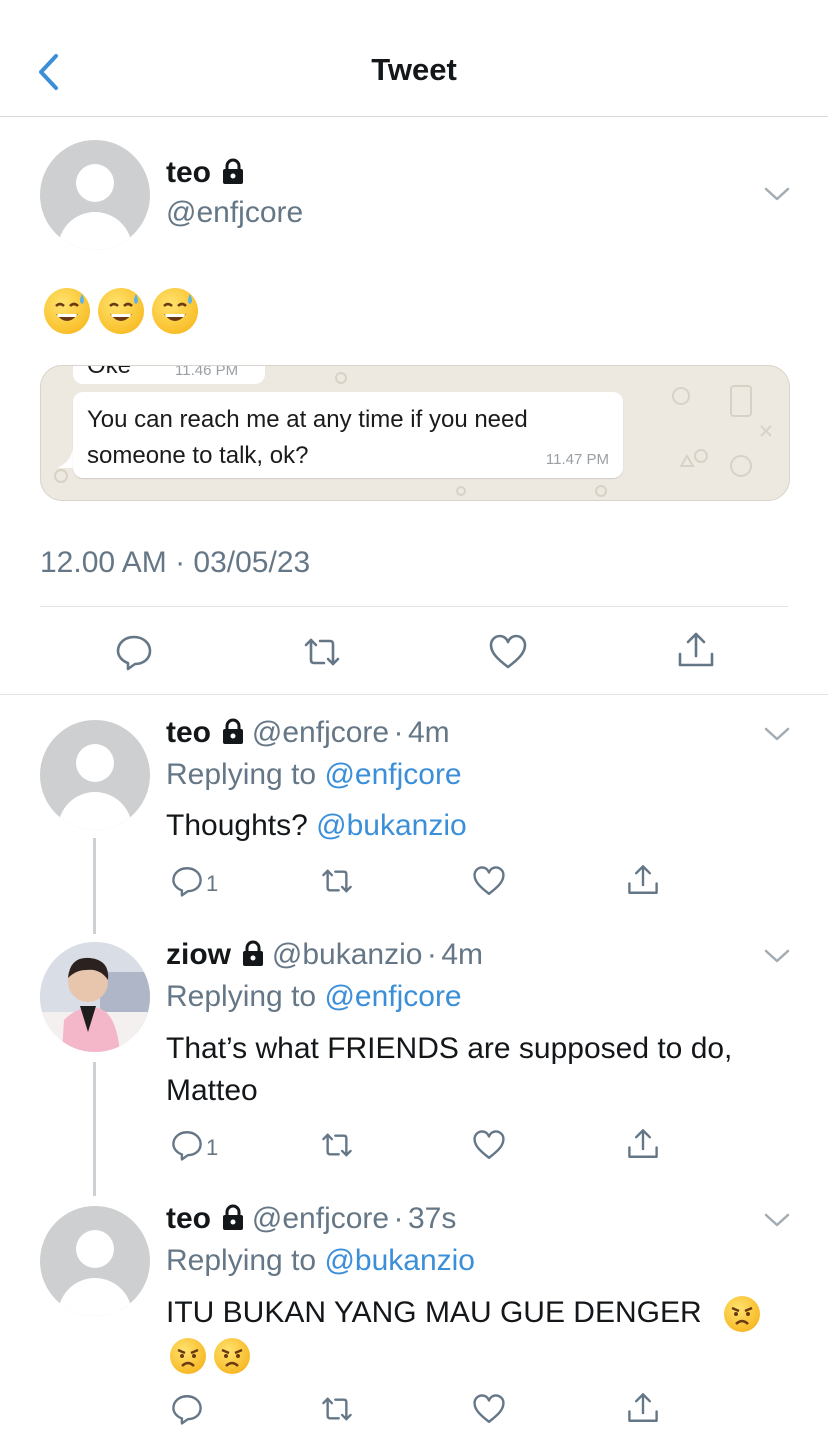  I want to click on reply-header: teo @enfjcore · 4m, so click(308, 733).